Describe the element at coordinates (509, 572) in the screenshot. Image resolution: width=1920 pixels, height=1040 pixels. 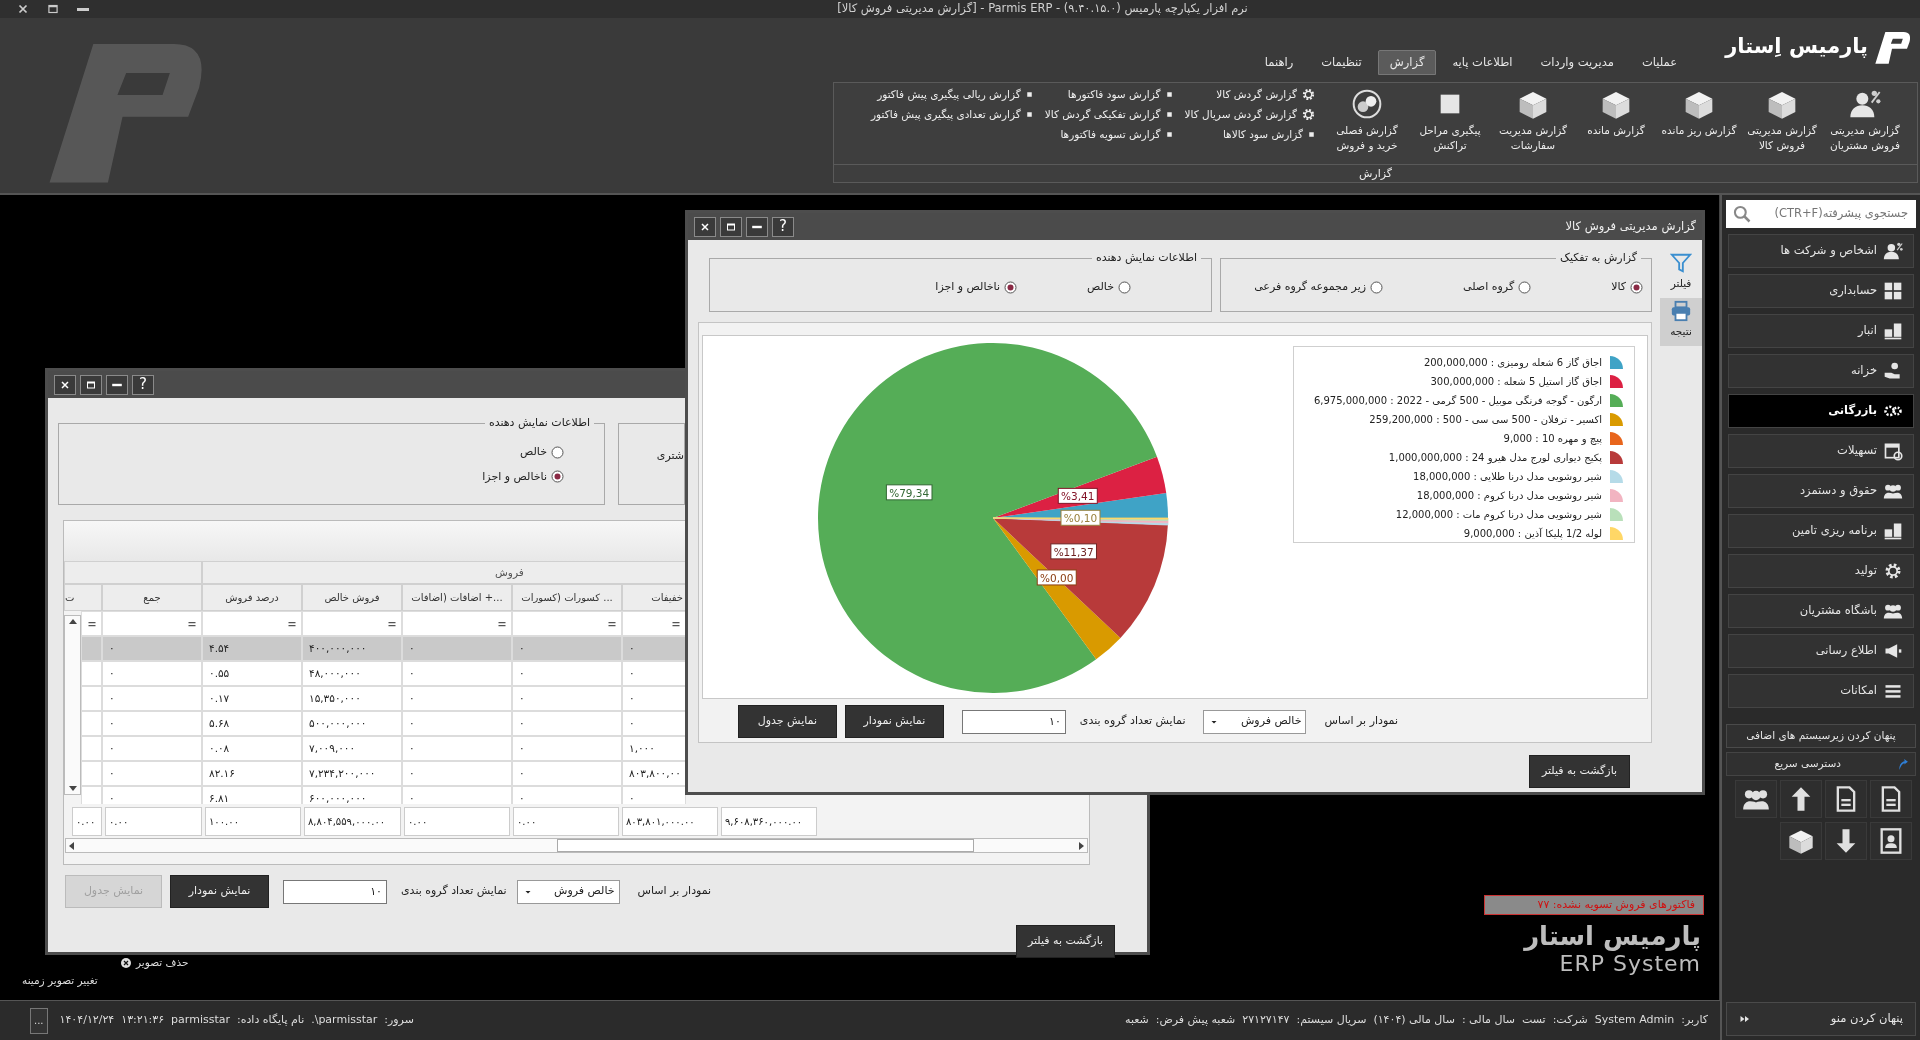
I see `column-group-header: فروش` at that location.